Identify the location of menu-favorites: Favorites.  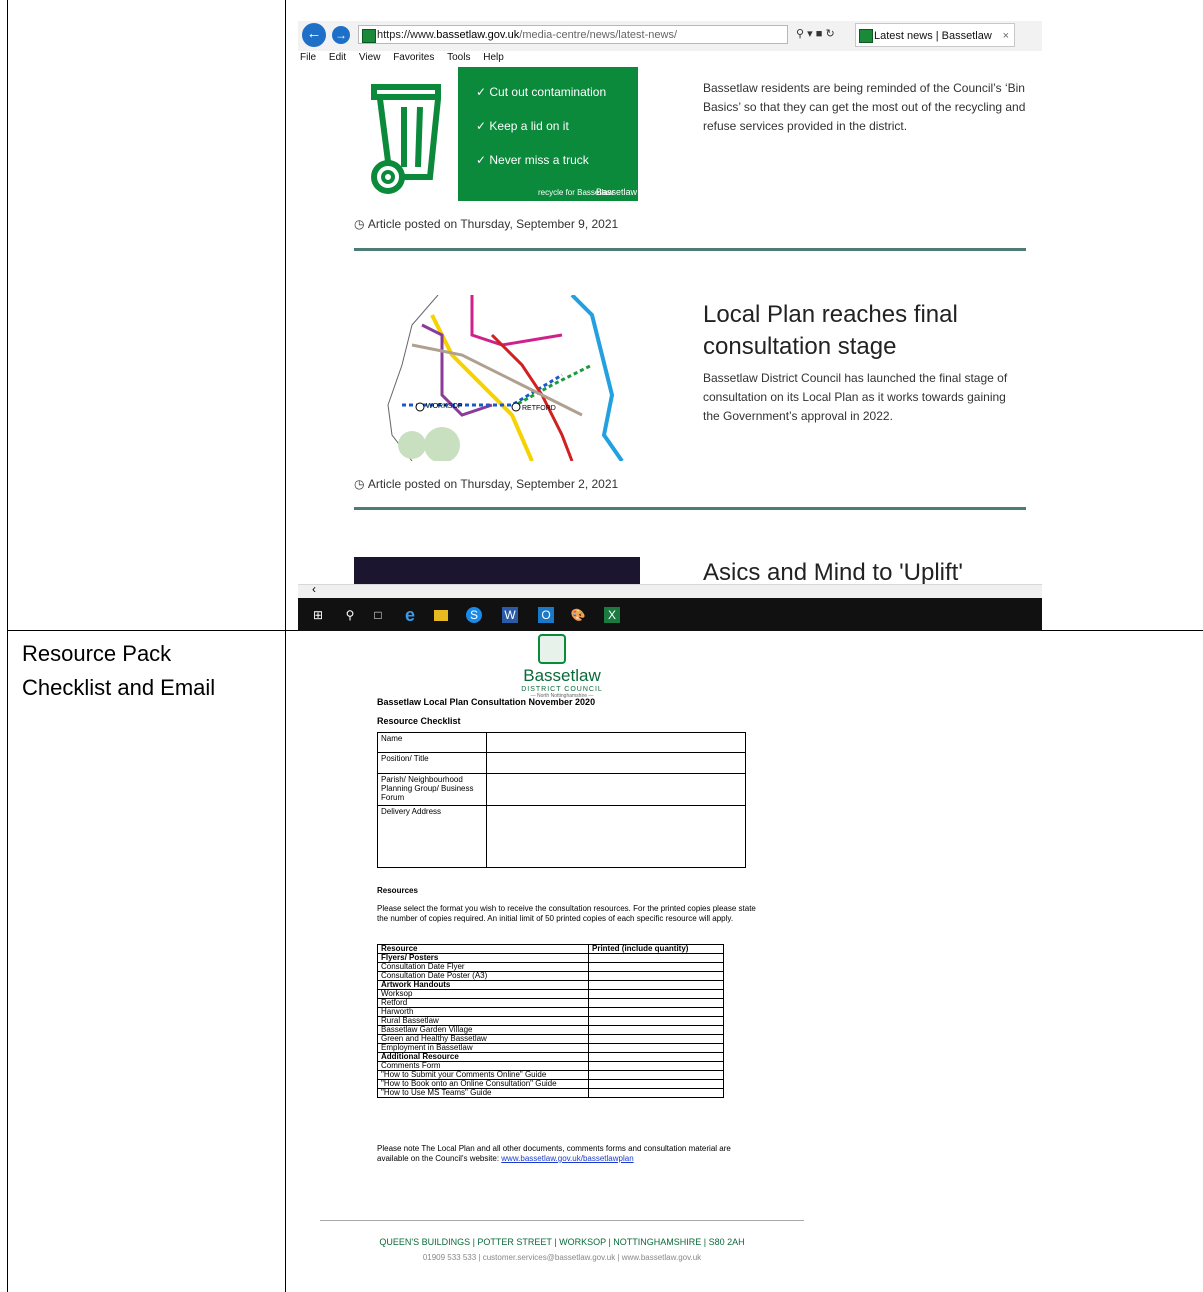
(413, 57).